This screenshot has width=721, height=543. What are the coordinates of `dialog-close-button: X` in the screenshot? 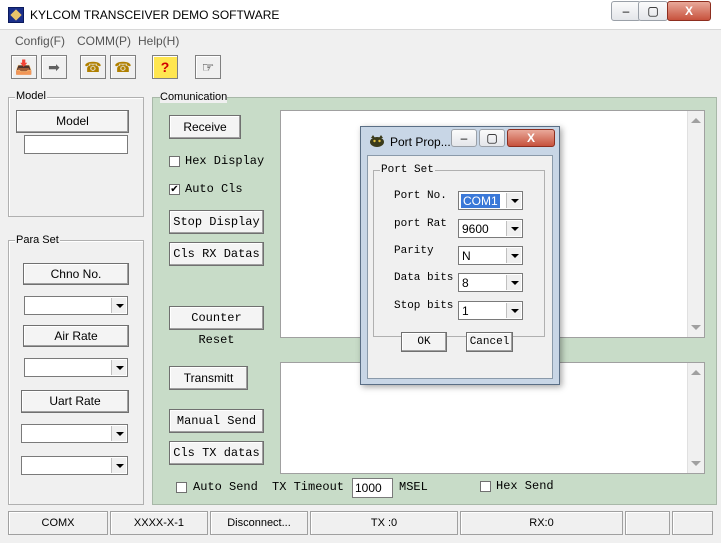 It's located at (531, 138).